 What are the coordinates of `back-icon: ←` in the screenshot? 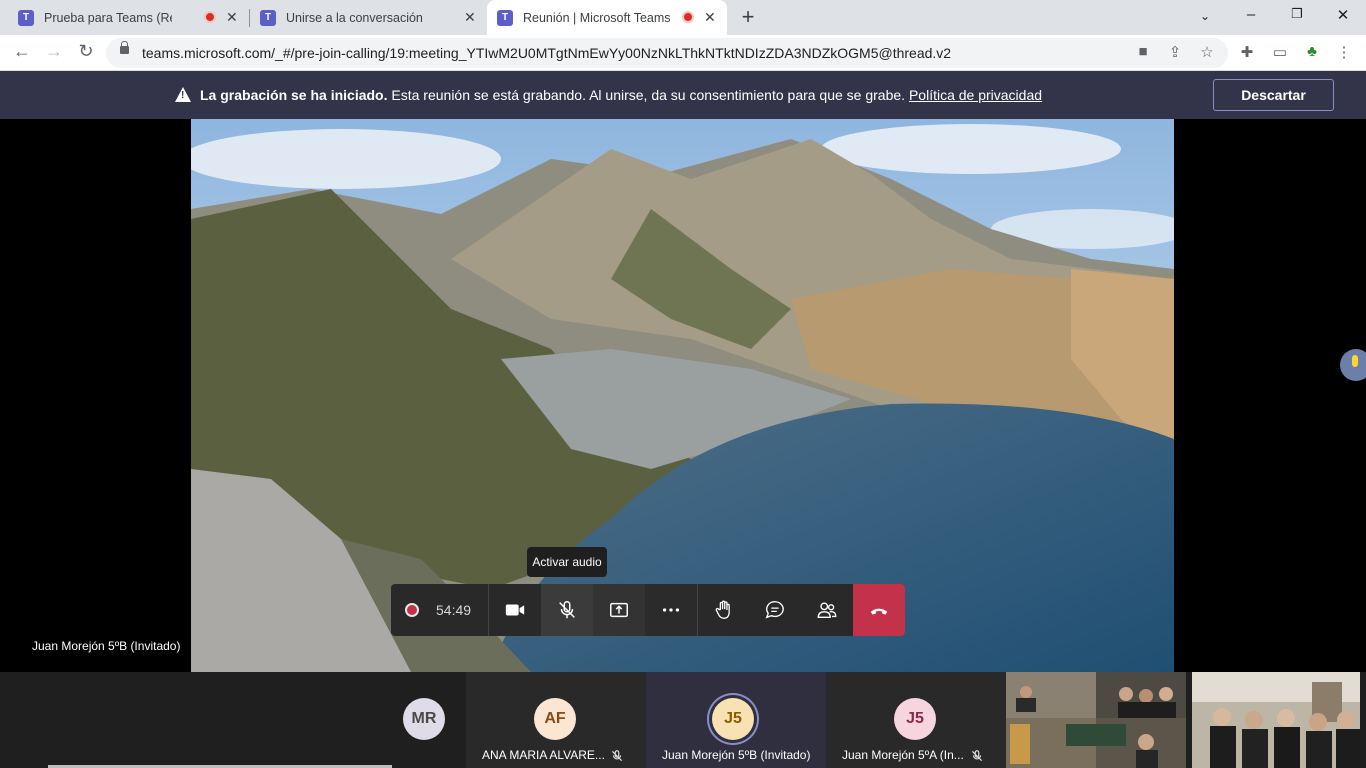 It's located at (22, 51).